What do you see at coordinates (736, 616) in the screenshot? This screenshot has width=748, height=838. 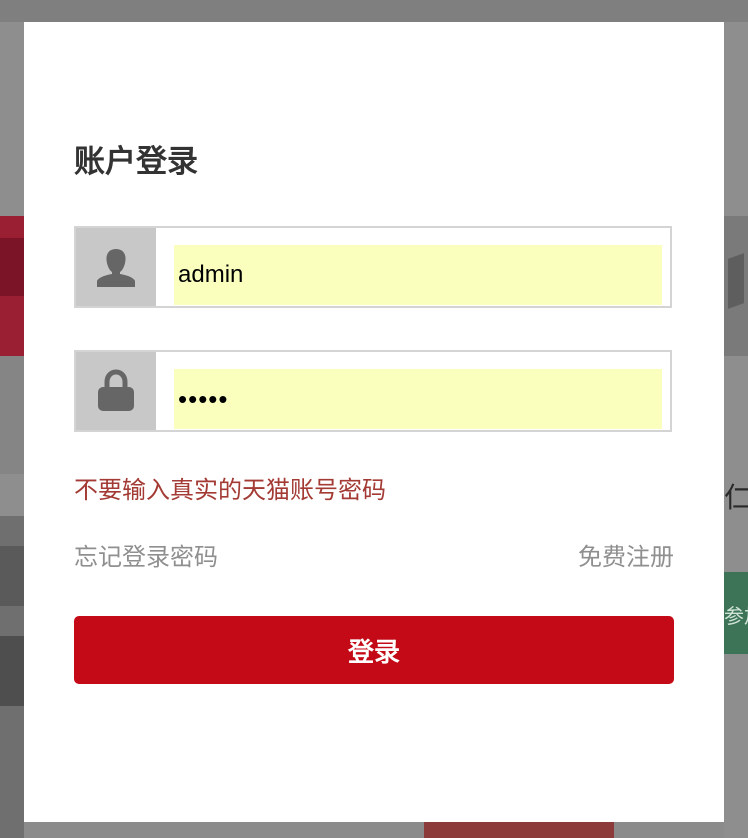 I see `background-button-label: 参加` at bounding box center [736, 616].